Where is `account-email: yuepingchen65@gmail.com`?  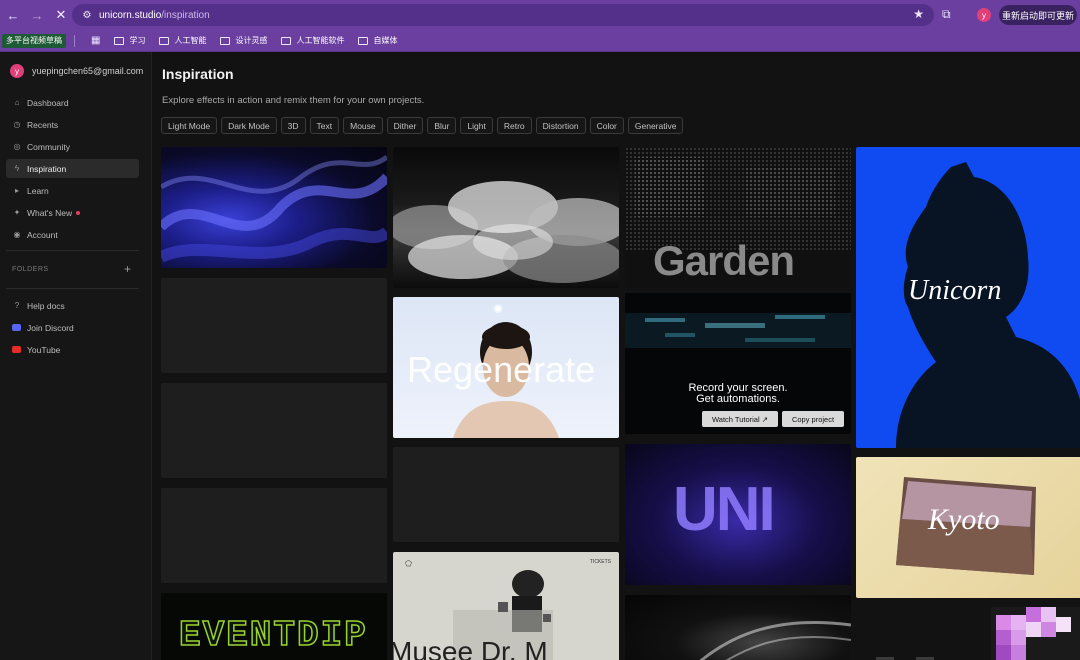
account-email: yuepingchen65@gmail.com is located at coordinates (88, 71).